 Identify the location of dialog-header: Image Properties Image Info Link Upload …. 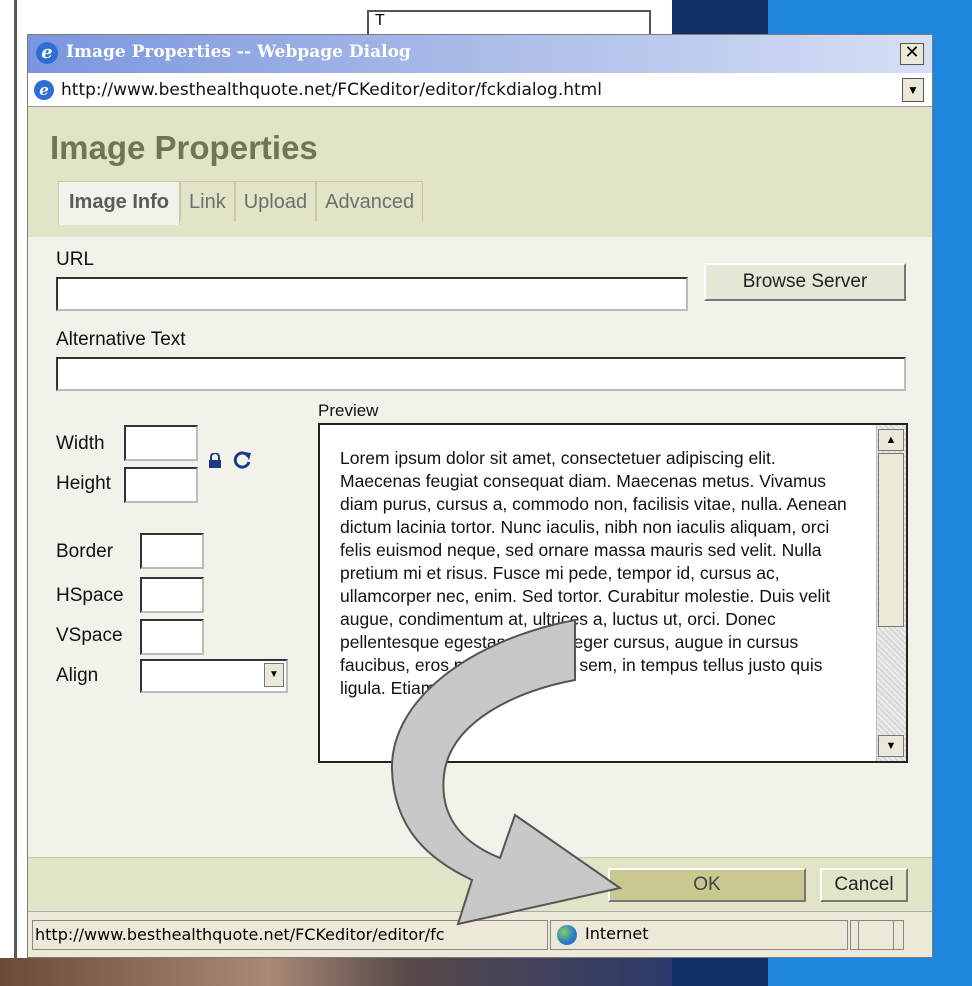
(480, 172).